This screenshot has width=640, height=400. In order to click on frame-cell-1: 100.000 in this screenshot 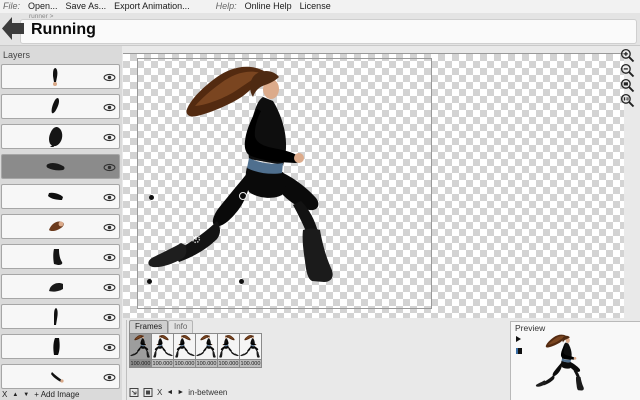, I will do `click(140, 350)`.